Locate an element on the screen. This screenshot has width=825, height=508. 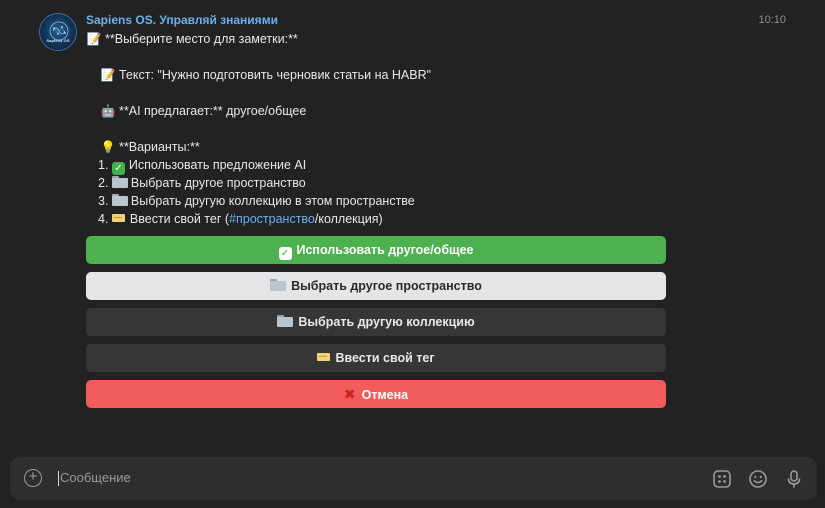
plus-circle-icon: + is located at coordinates (33, 478).